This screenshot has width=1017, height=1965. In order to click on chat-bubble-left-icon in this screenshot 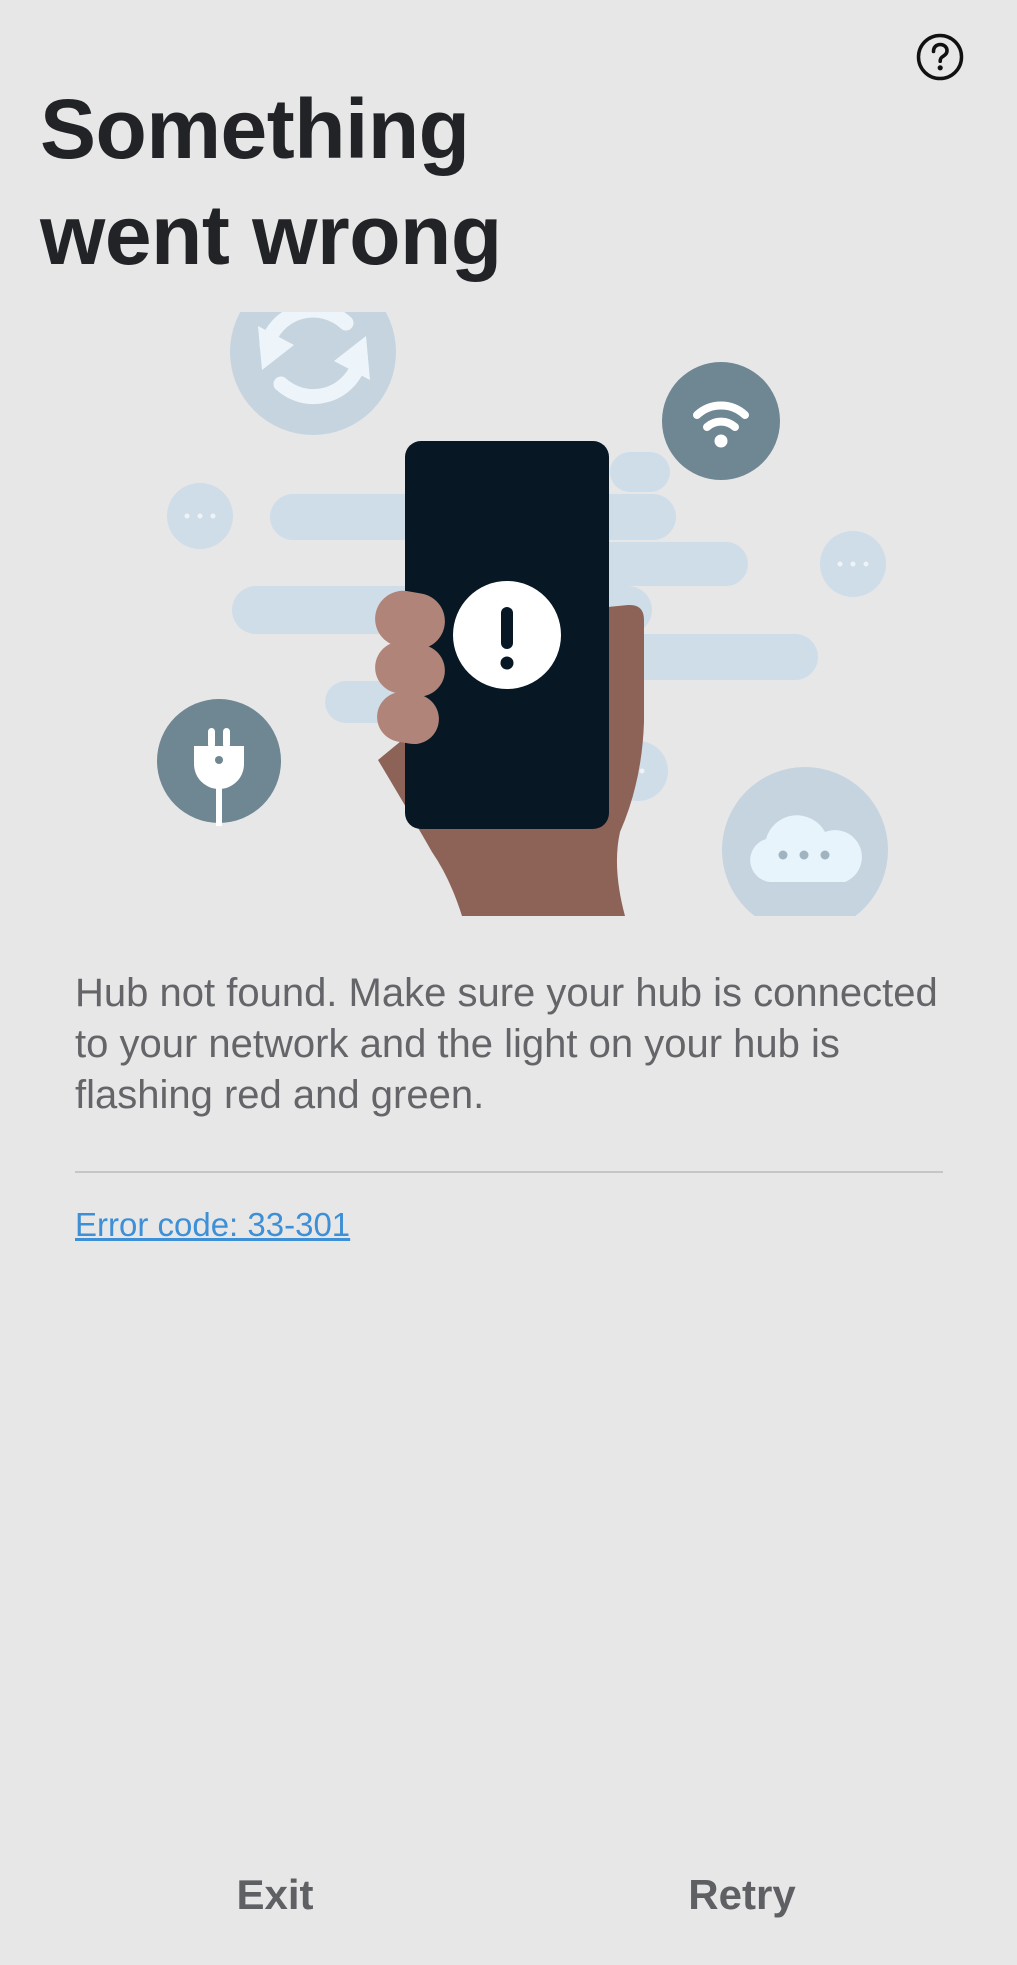, I will do `click(200, 516)`.